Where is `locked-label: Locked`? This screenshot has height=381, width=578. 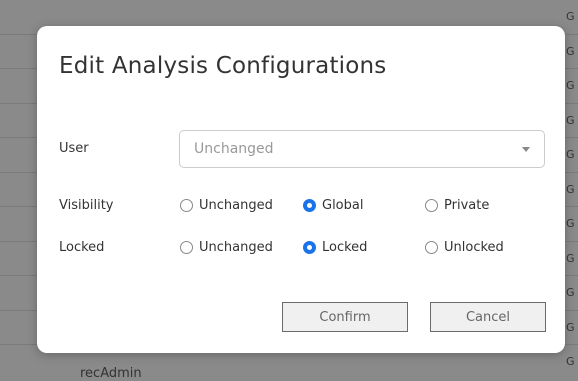 locked-label: Locked is located at coordinates (82, 247).